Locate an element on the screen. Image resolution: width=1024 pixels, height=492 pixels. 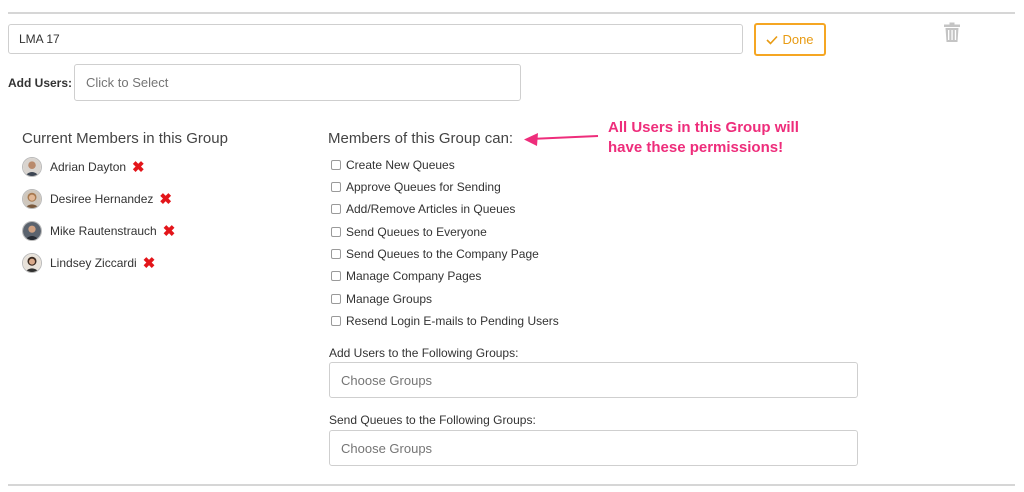
annotation-line-1: All Users in this Group will is located at coordinates (703, 127).